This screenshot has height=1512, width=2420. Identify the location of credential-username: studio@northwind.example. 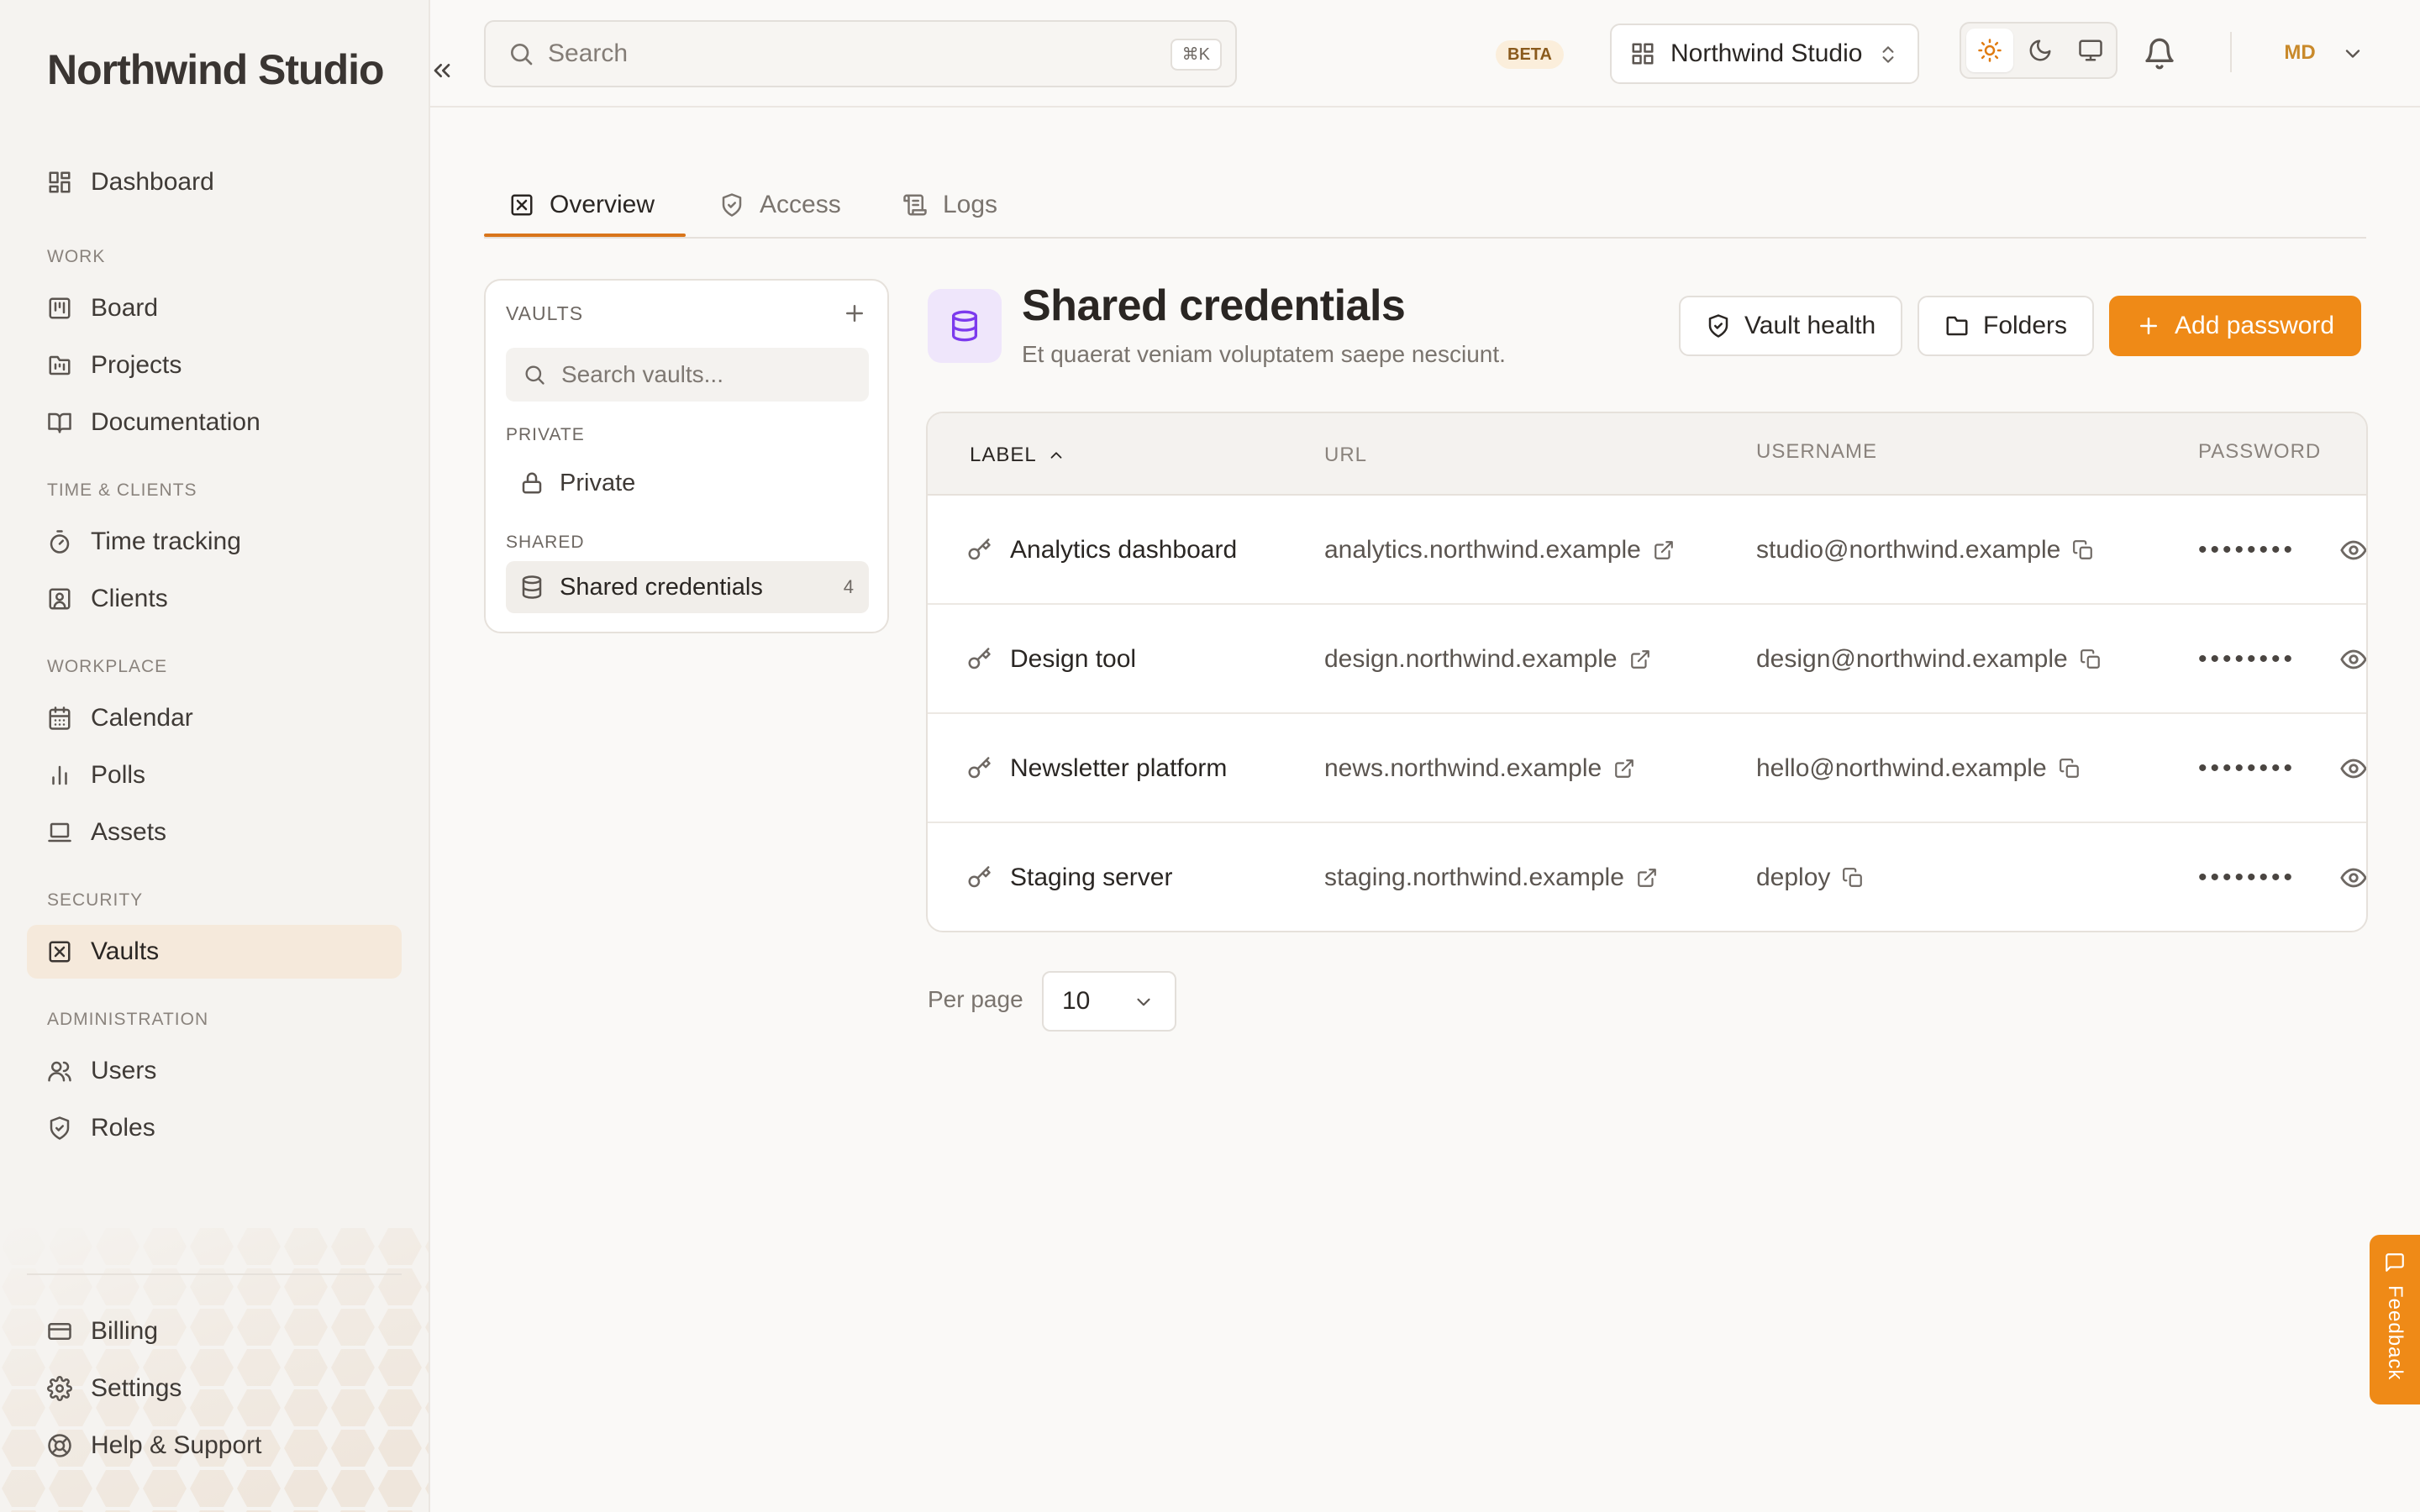
(1909, 550).